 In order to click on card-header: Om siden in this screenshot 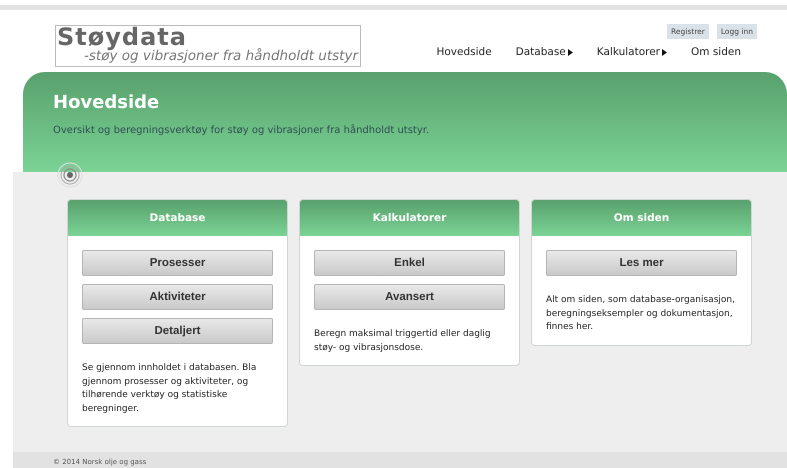, I will do `click(641, 218)`.